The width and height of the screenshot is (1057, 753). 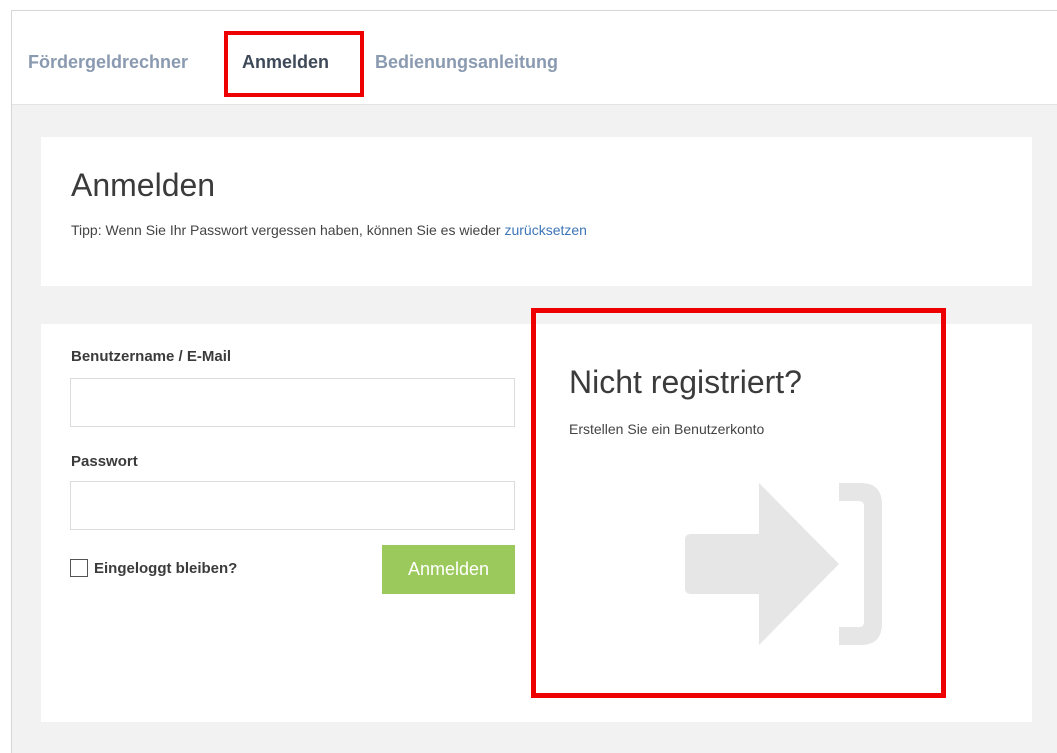 I want to click on password-label: Passwort, so click(x=104, y=461).